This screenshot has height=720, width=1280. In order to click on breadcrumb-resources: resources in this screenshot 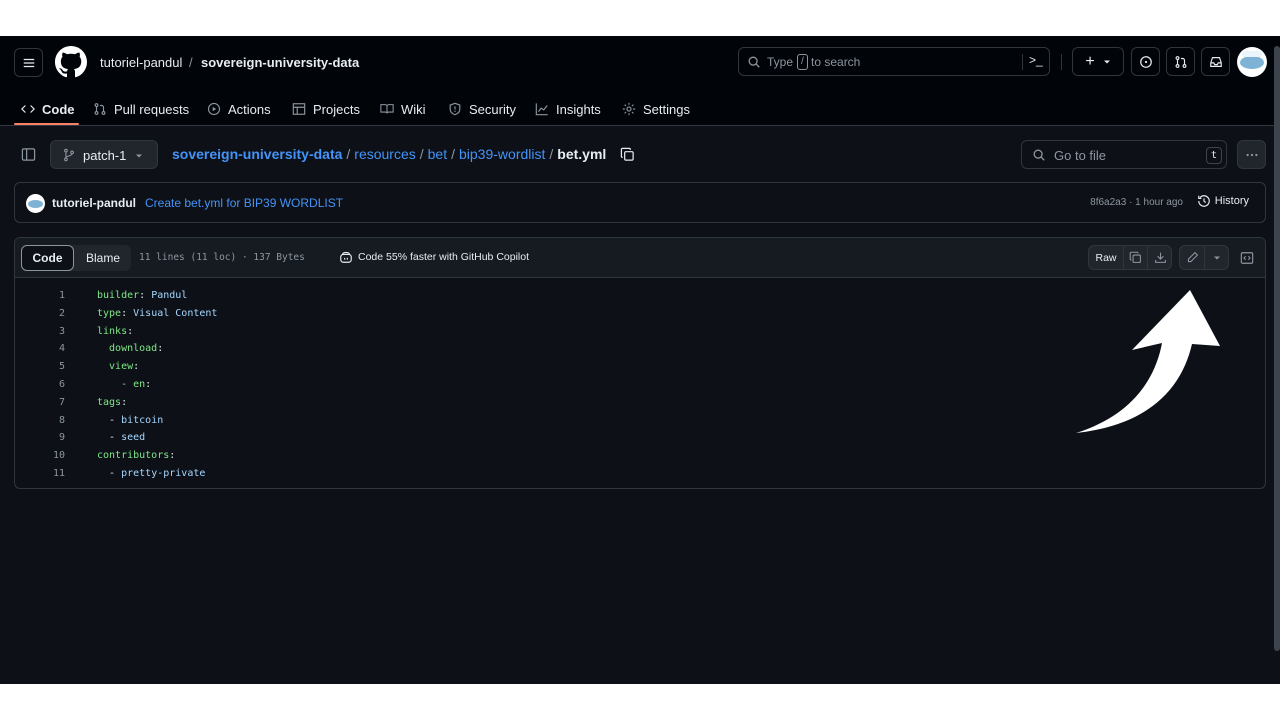, I will do `click(384, 154)`.